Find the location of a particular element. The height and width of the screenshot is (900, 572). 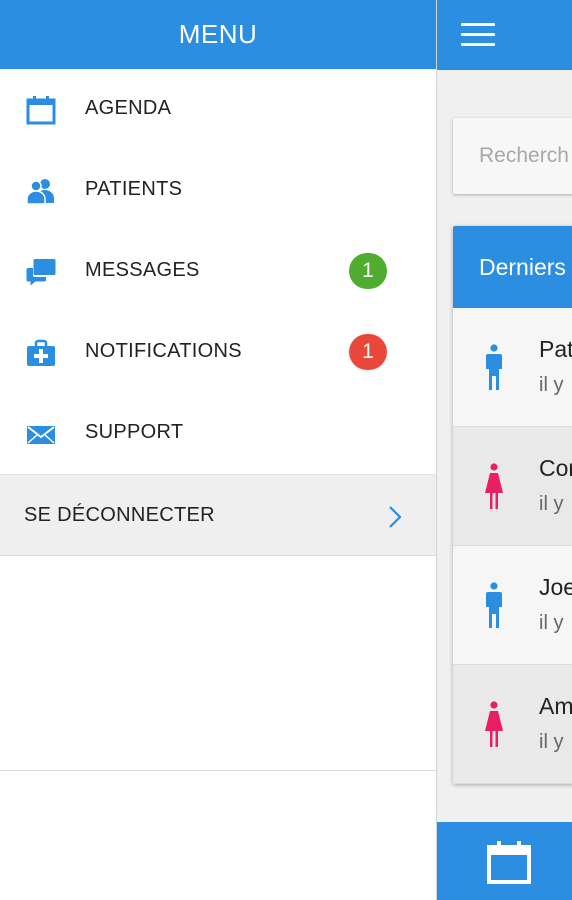

patient-row: Am il y is located at coordinates (512, 724).